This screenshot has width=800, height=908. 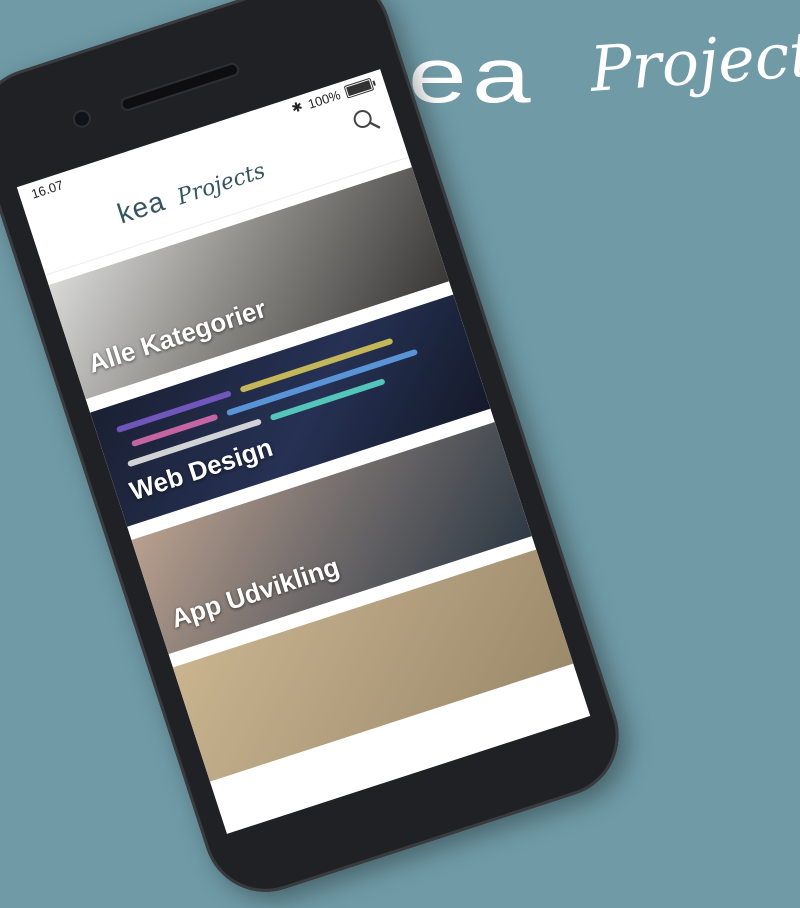 I want to click on speaker-grille, so click(x=180, y=87).